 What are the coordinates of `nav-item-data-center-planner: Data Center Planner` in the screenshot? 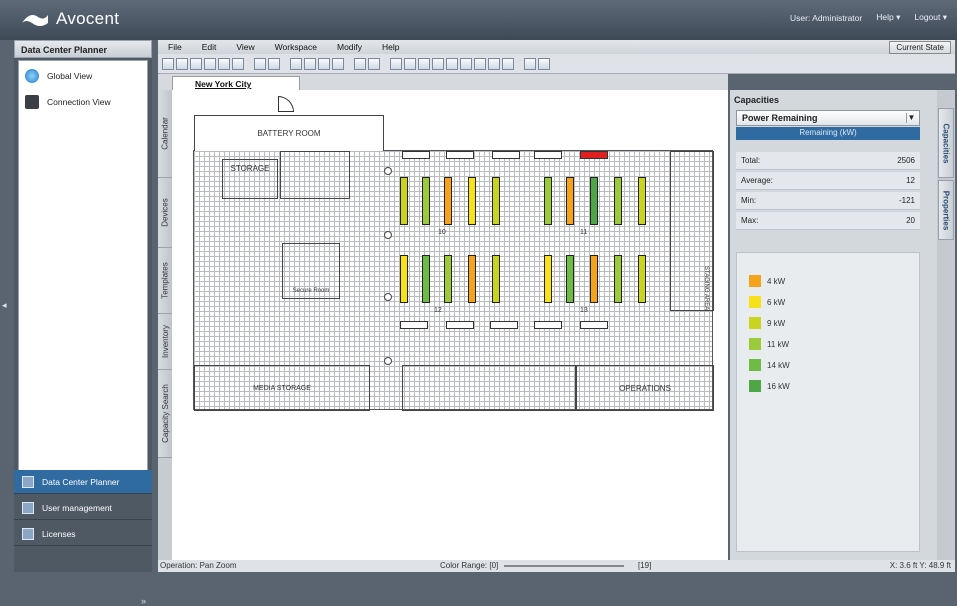 It's located at (83, 482).